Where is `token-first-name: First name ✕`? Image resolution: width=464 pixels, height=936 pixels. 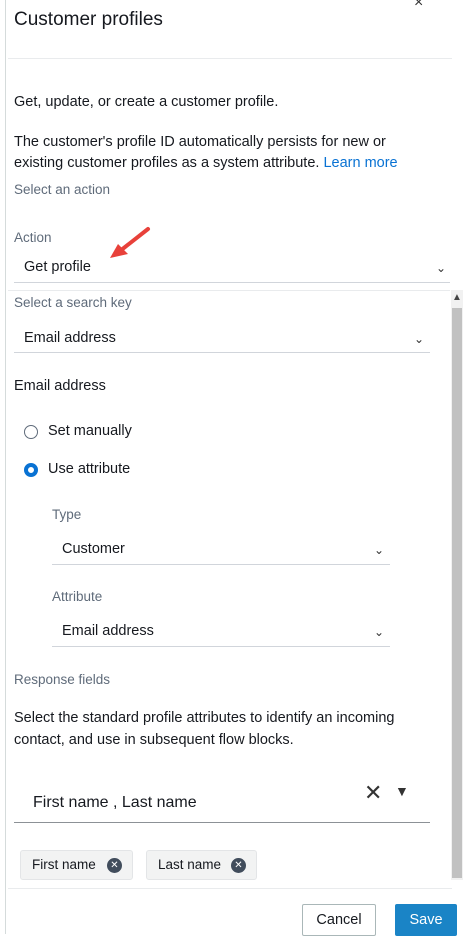
token-first-name: First name ✕ is located at coordinates (76, 865).